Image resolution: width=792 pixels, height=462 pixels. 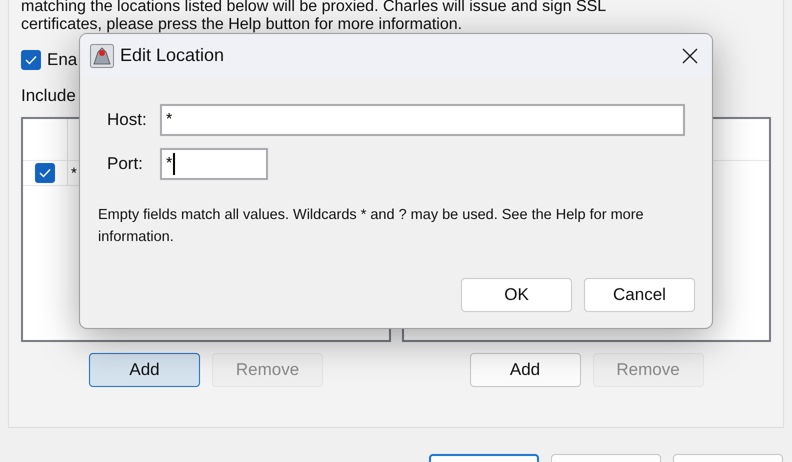 What do you see at coordinates (125, 164) in the screenshot?
I see `field-label: Port:` at bounding box center [125, 164].